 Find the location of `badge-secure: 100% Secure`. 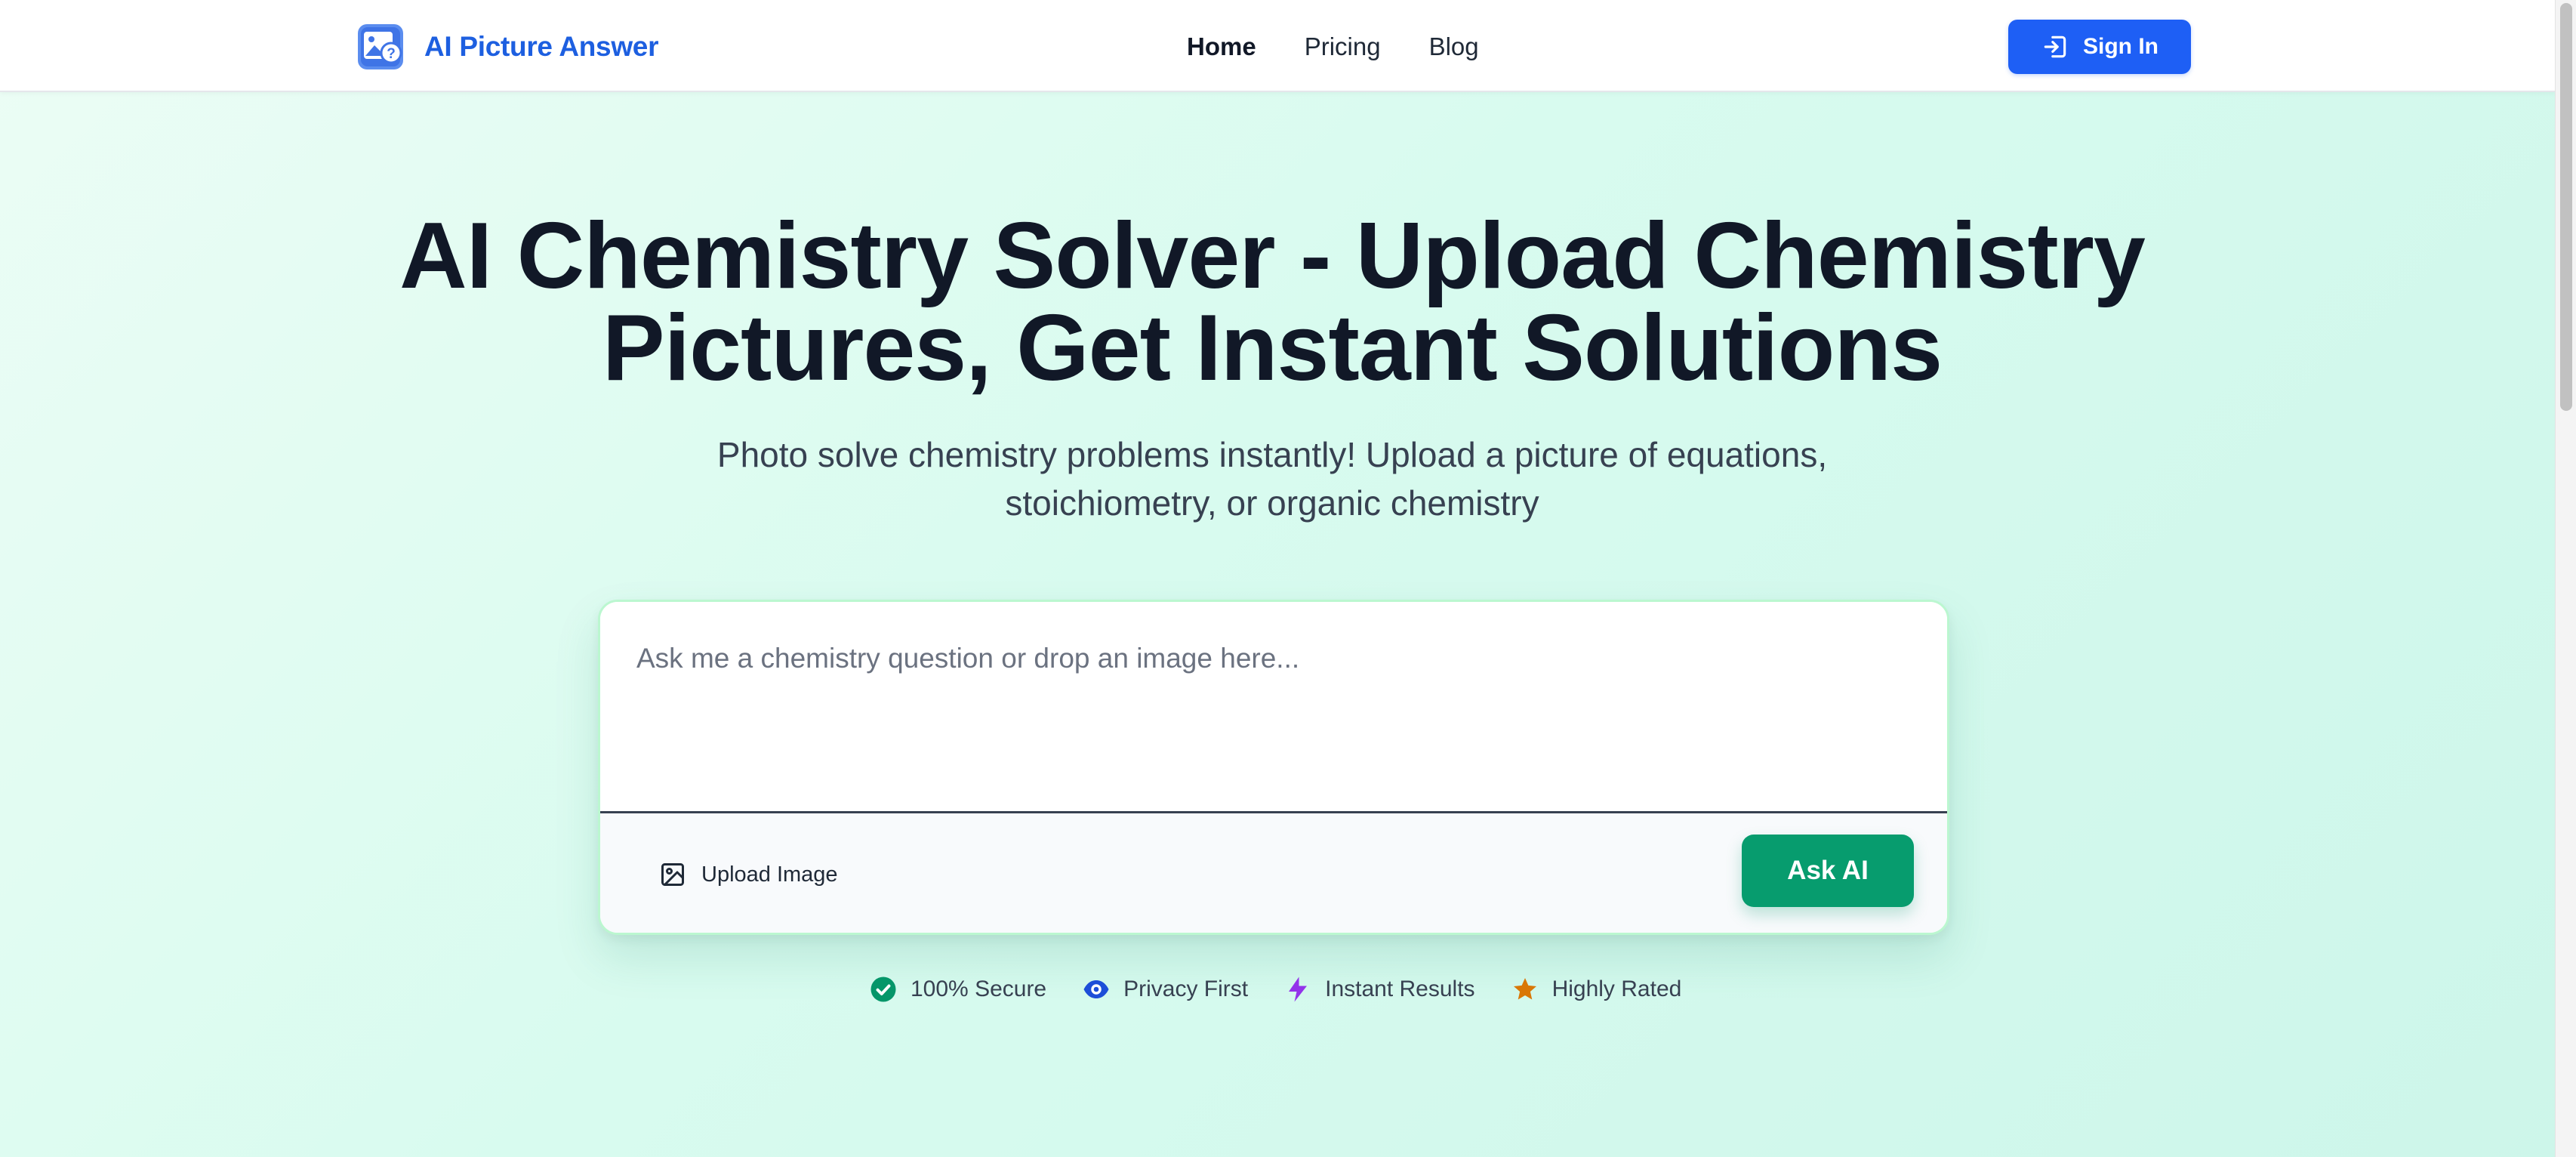

badge-secure: 100% Secure is located at coordinates (958, 990).